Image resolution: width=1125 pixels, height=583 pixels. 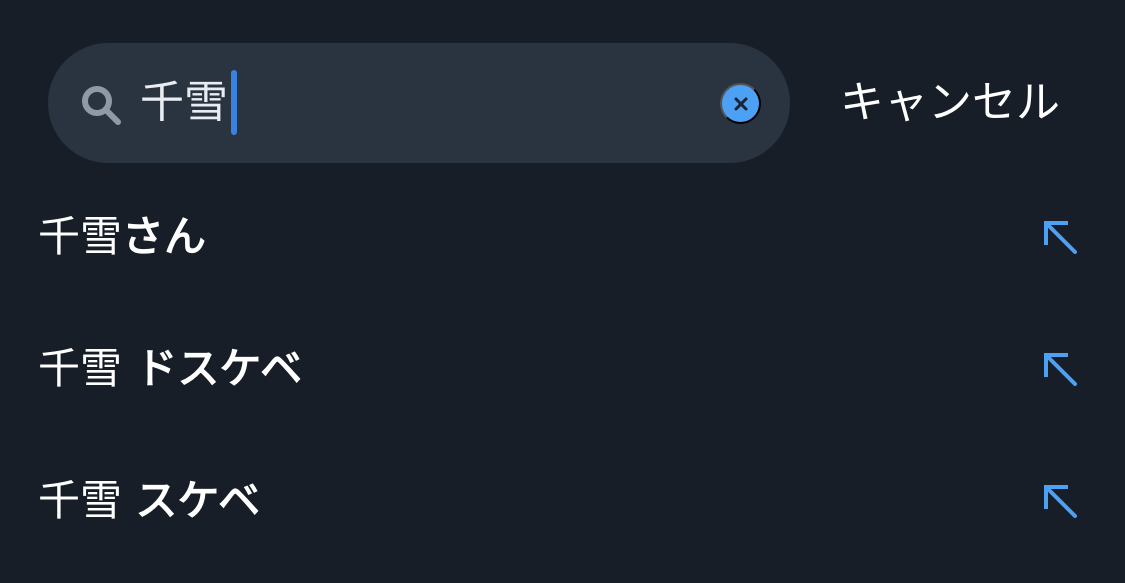 I want to click on clear-search-button, so click(x=740, y=103).